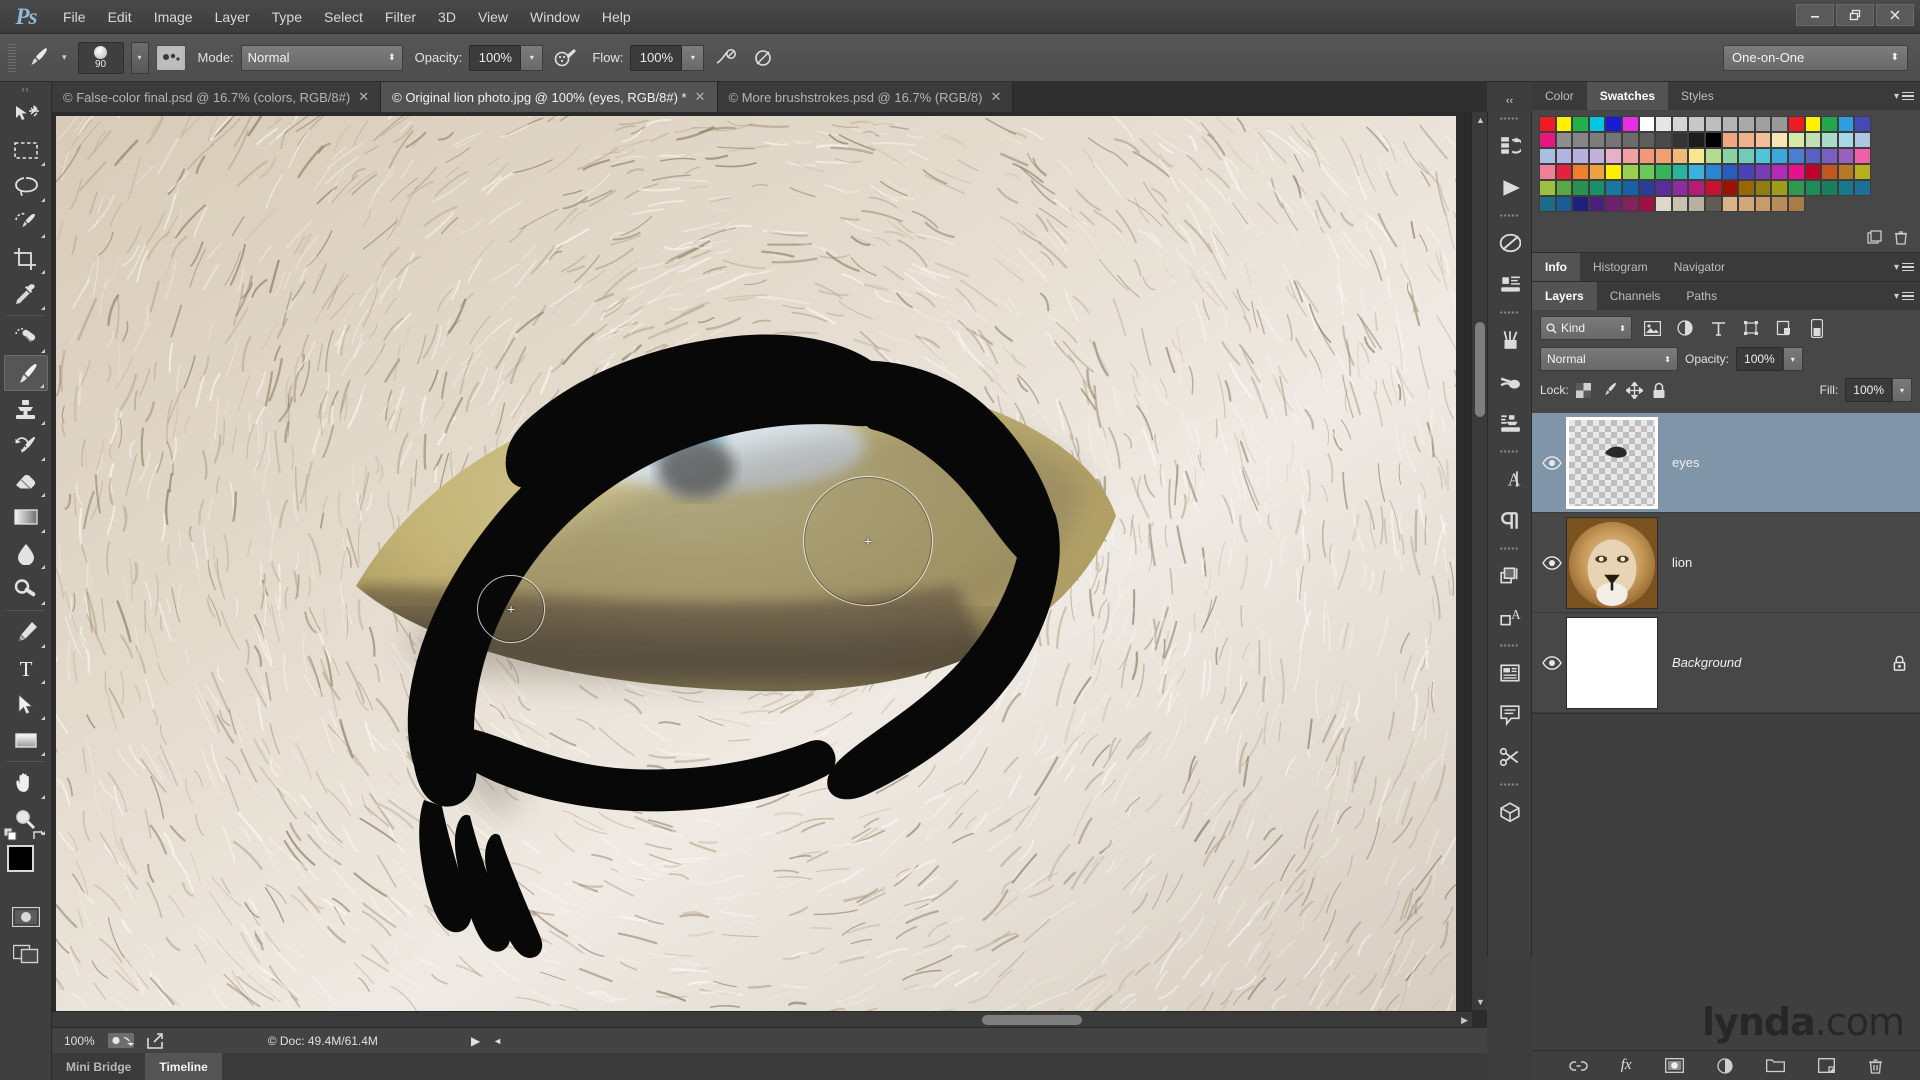  Describe the element at coordinates (1627, 96) in the screenshot. I see `panel-tab-swatches: Swatches` at that location.